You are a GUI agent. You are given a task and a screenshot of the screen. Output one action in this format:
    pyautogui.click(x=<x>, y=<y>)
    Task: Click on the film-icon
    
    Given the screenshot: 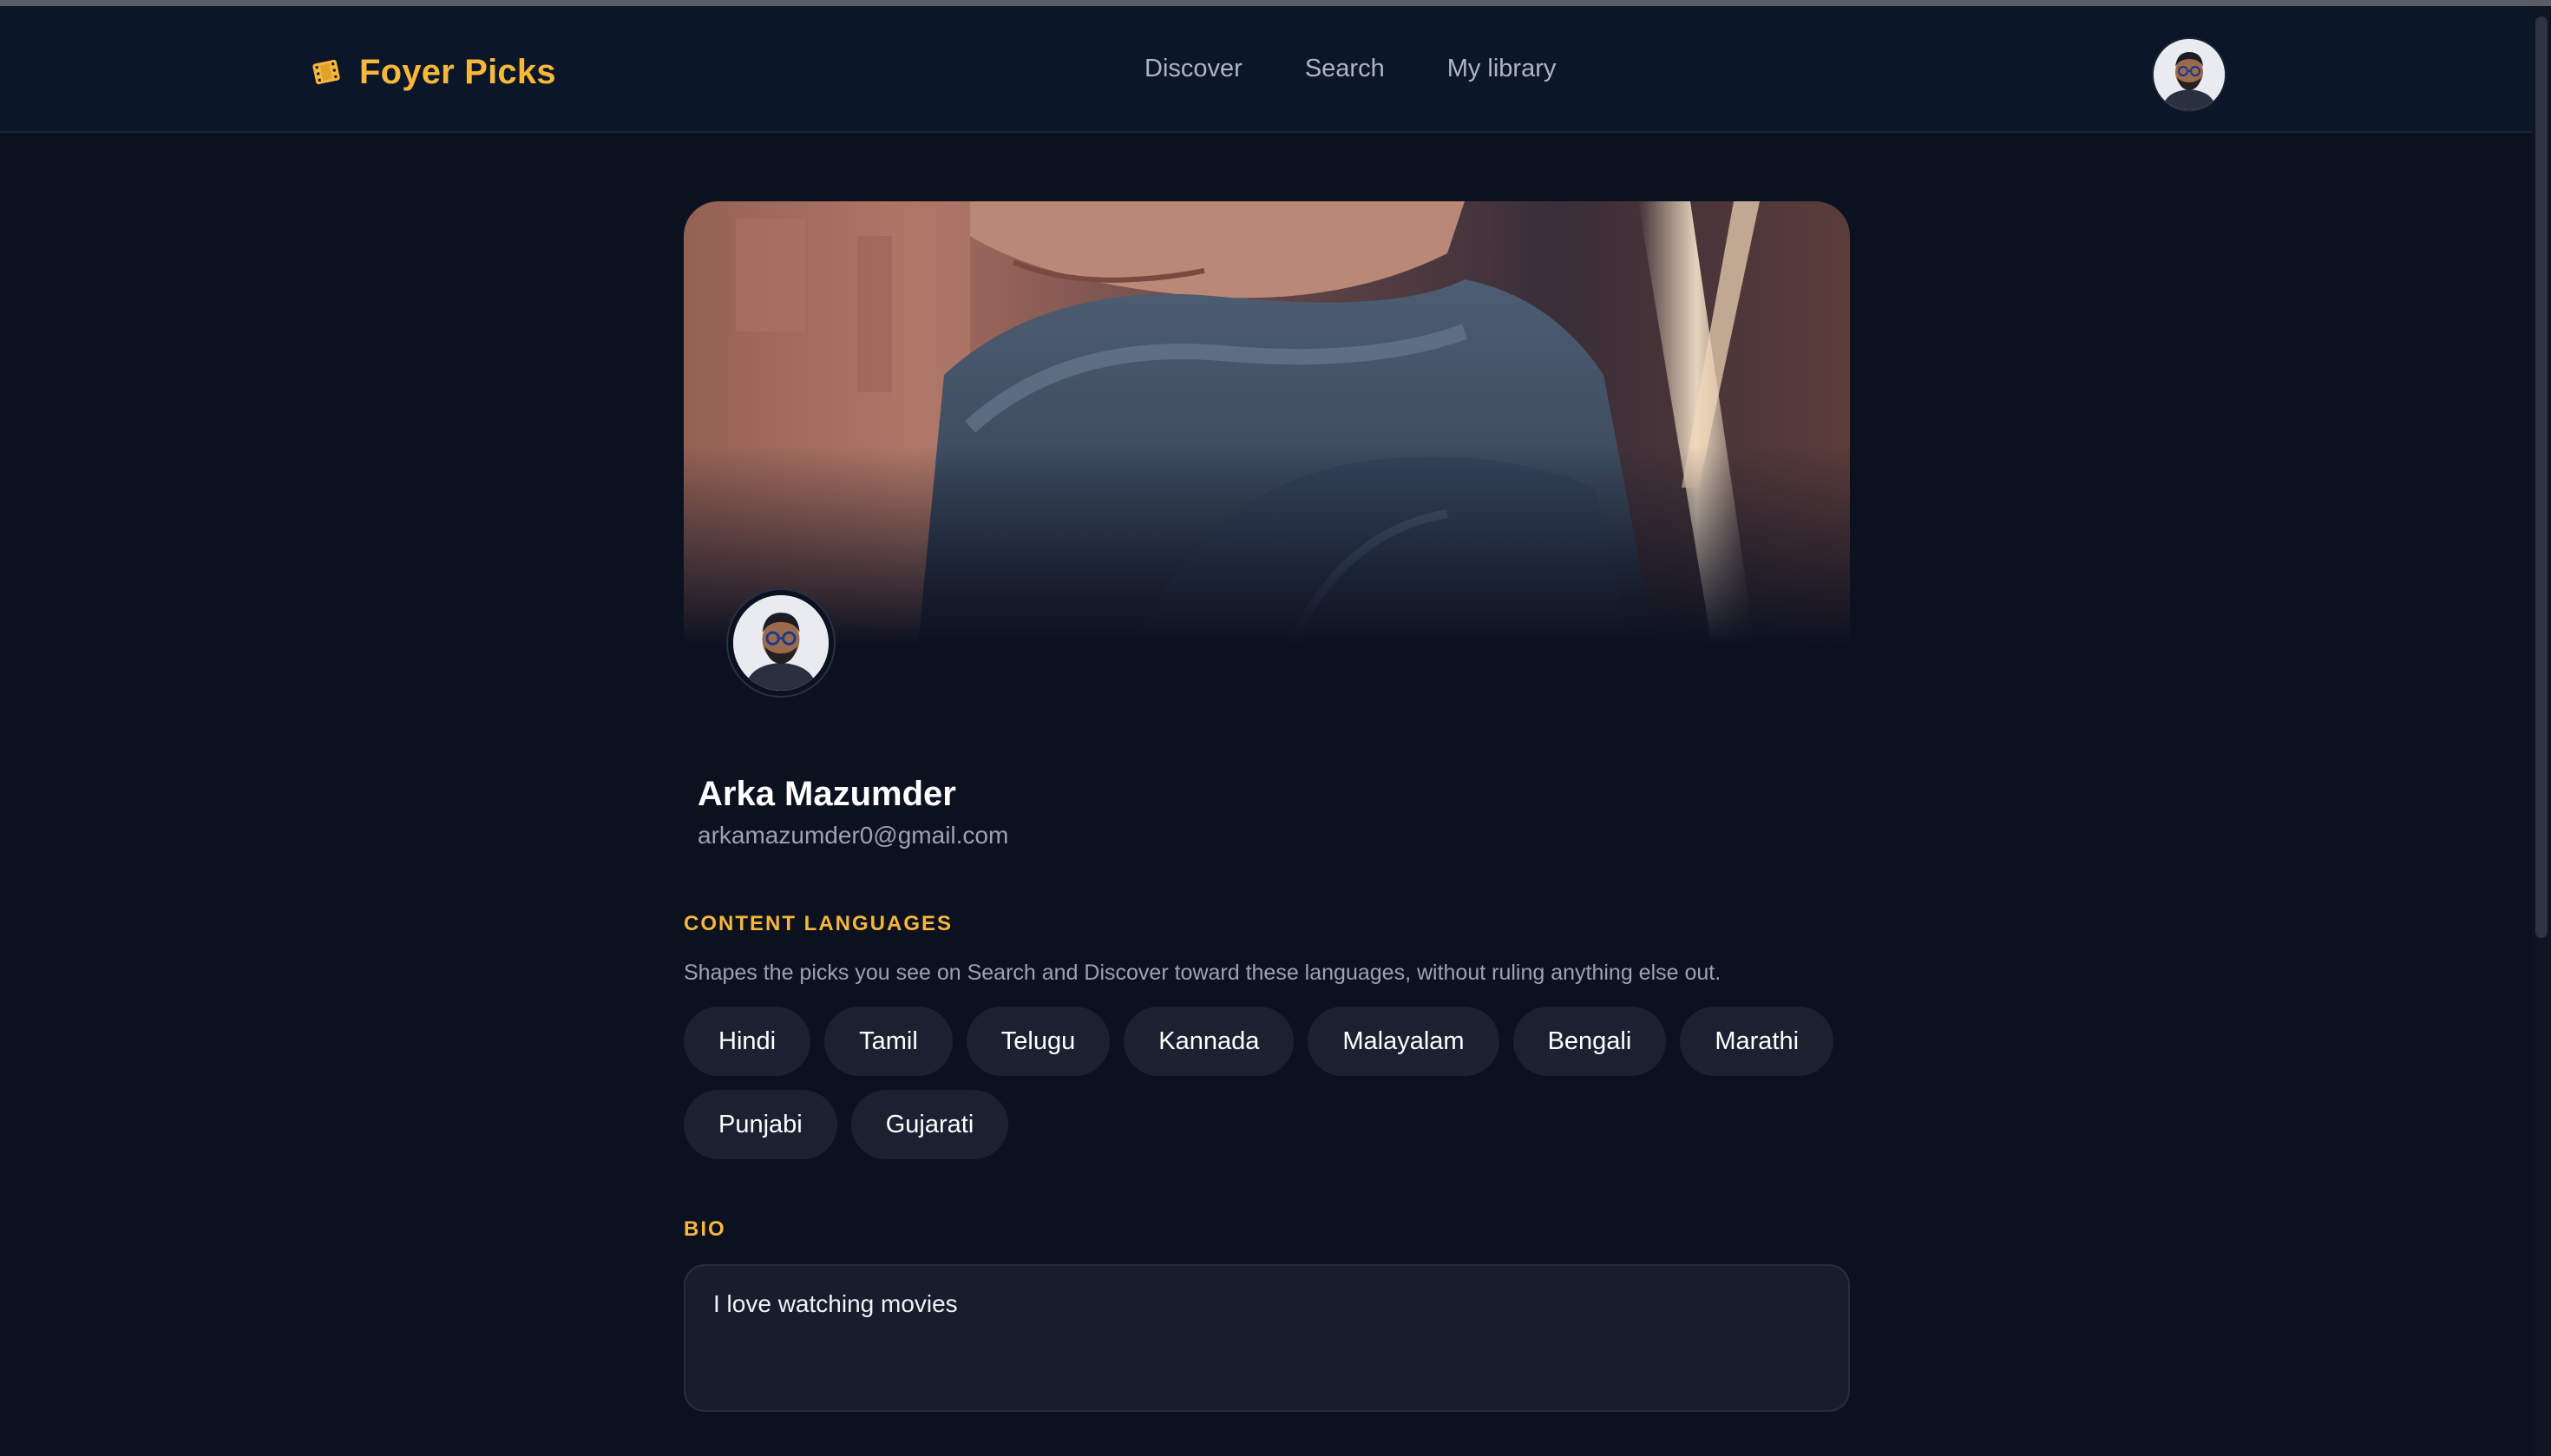 What is the action you would take?
    pyautogui.click(x=326, y=72)
    